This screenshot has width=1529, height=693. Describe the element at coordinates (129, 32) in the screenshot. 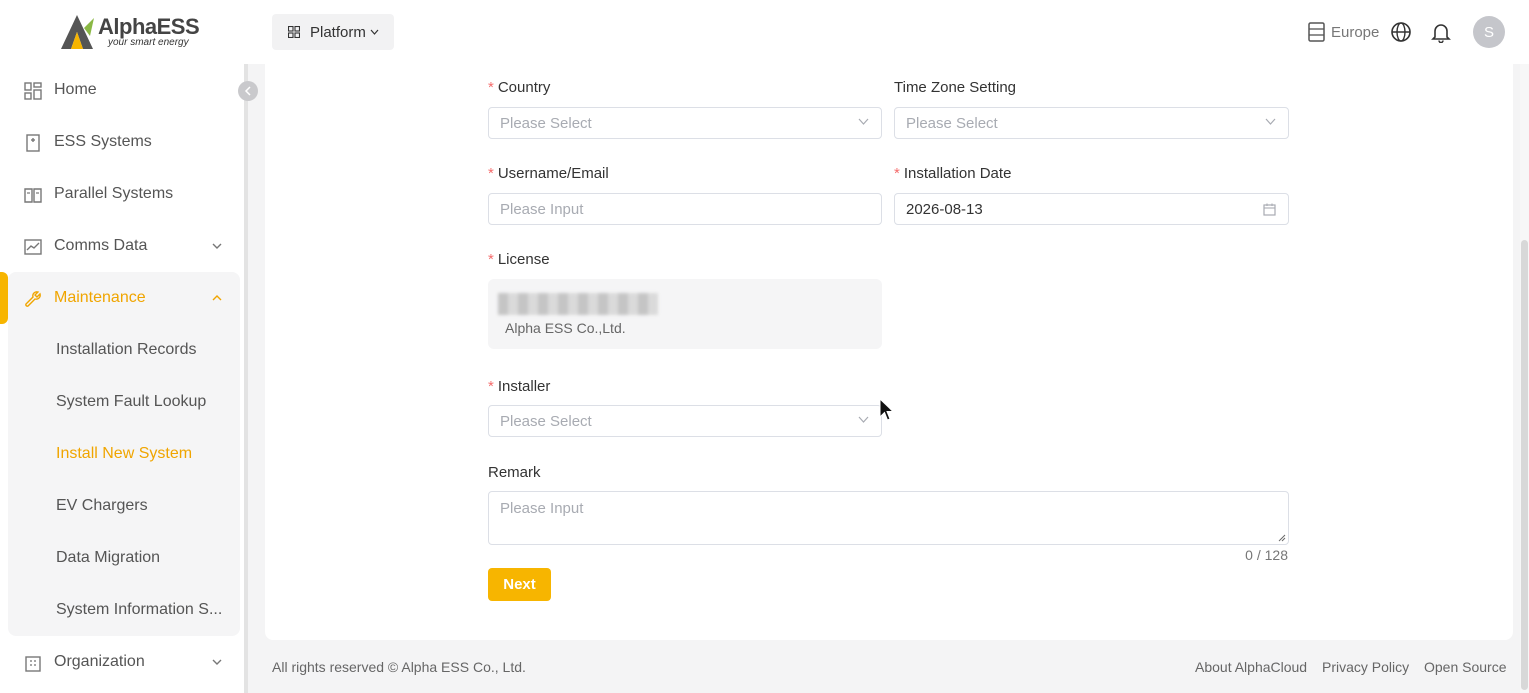

I see `alphaess-logo: AlphaESS your smart energy` at that location.